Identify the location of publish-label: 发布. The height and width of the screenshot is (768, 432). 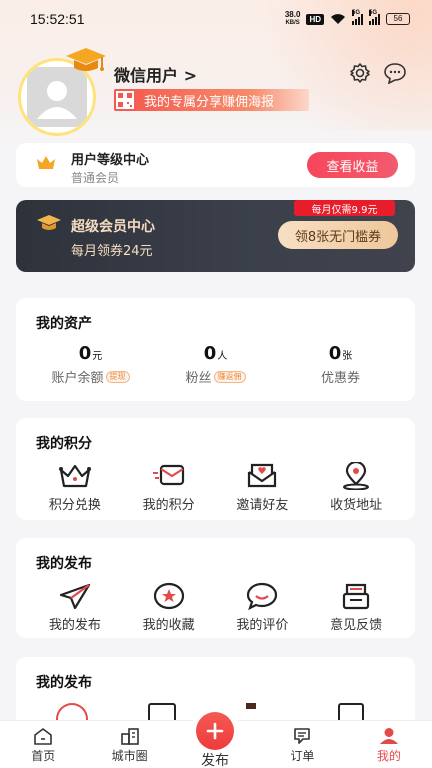
(215, 760).